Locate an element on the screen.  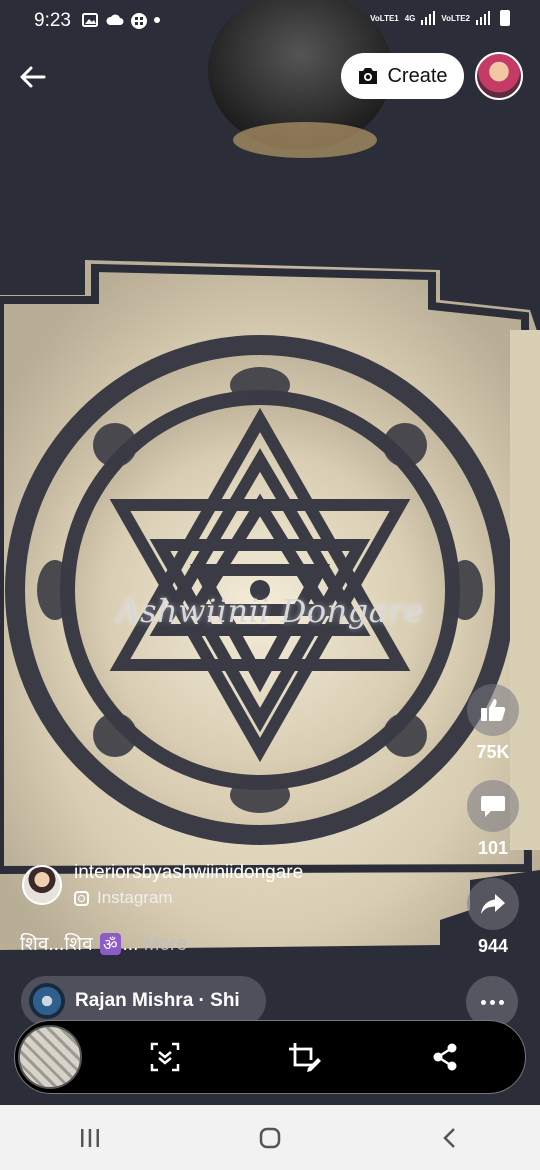
battery-icon is located at coordinates (505, 18).